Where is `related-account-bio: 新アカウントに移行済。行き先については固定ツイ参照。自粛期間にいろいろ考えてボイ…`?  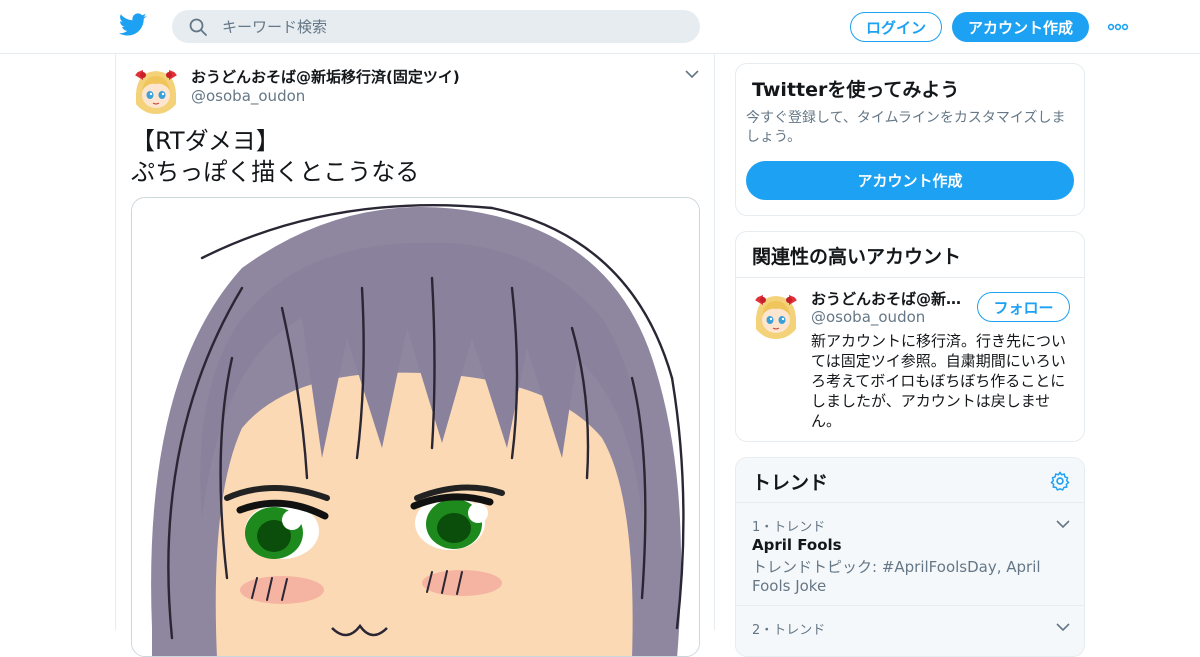
related-account-bio: 新アカウントに移行済。行き先については固定ツイ参照。自粛期間にいろいろ考えてボイ… is located at coordinates (939, 381).